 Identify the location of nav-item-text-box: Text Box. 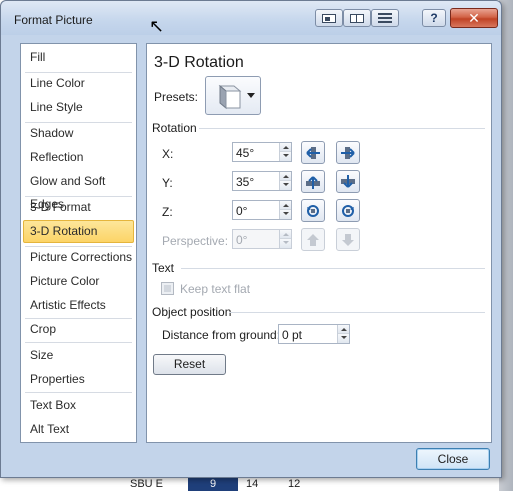
(78, 405).